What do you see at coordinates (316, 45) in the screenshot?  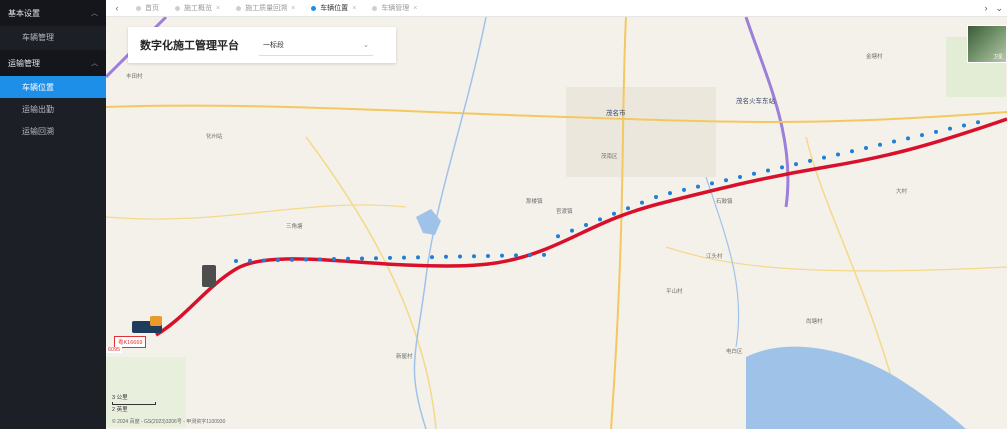 I see `section-select: 一标段 ⌄` at bounding box center [316, 45].